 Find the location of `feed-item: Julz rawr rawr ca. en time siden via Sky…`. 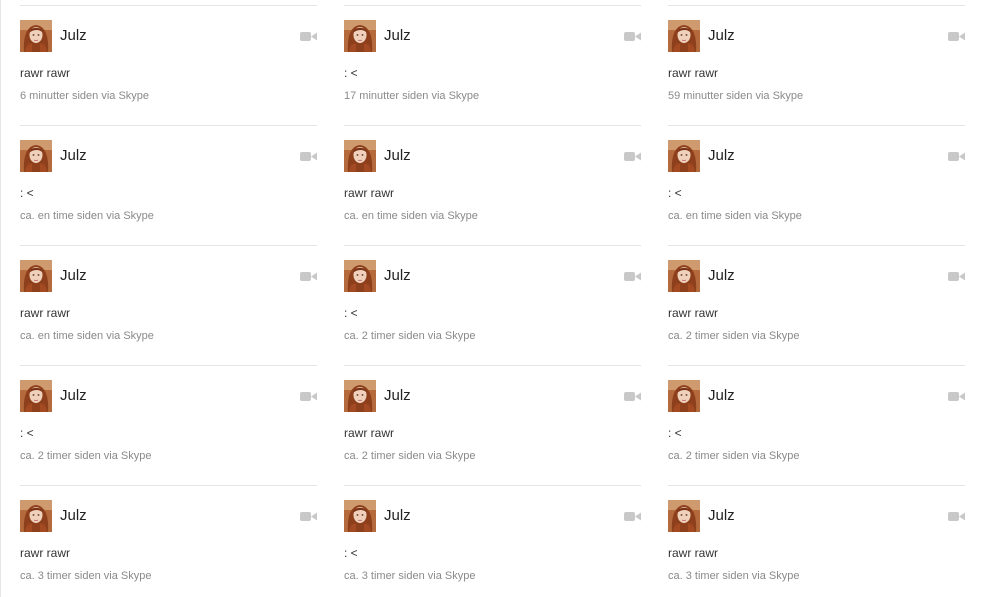

feed-item: Julz rawr rawr ca. en time siden via Sky… is located at coordinates (168, 300).